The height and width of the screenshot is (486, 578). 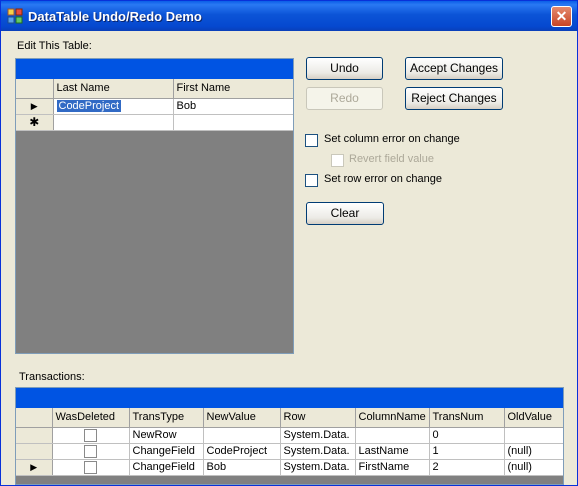 I want to click on cell-last-name: CodeProject, so click(x=113, y=106).